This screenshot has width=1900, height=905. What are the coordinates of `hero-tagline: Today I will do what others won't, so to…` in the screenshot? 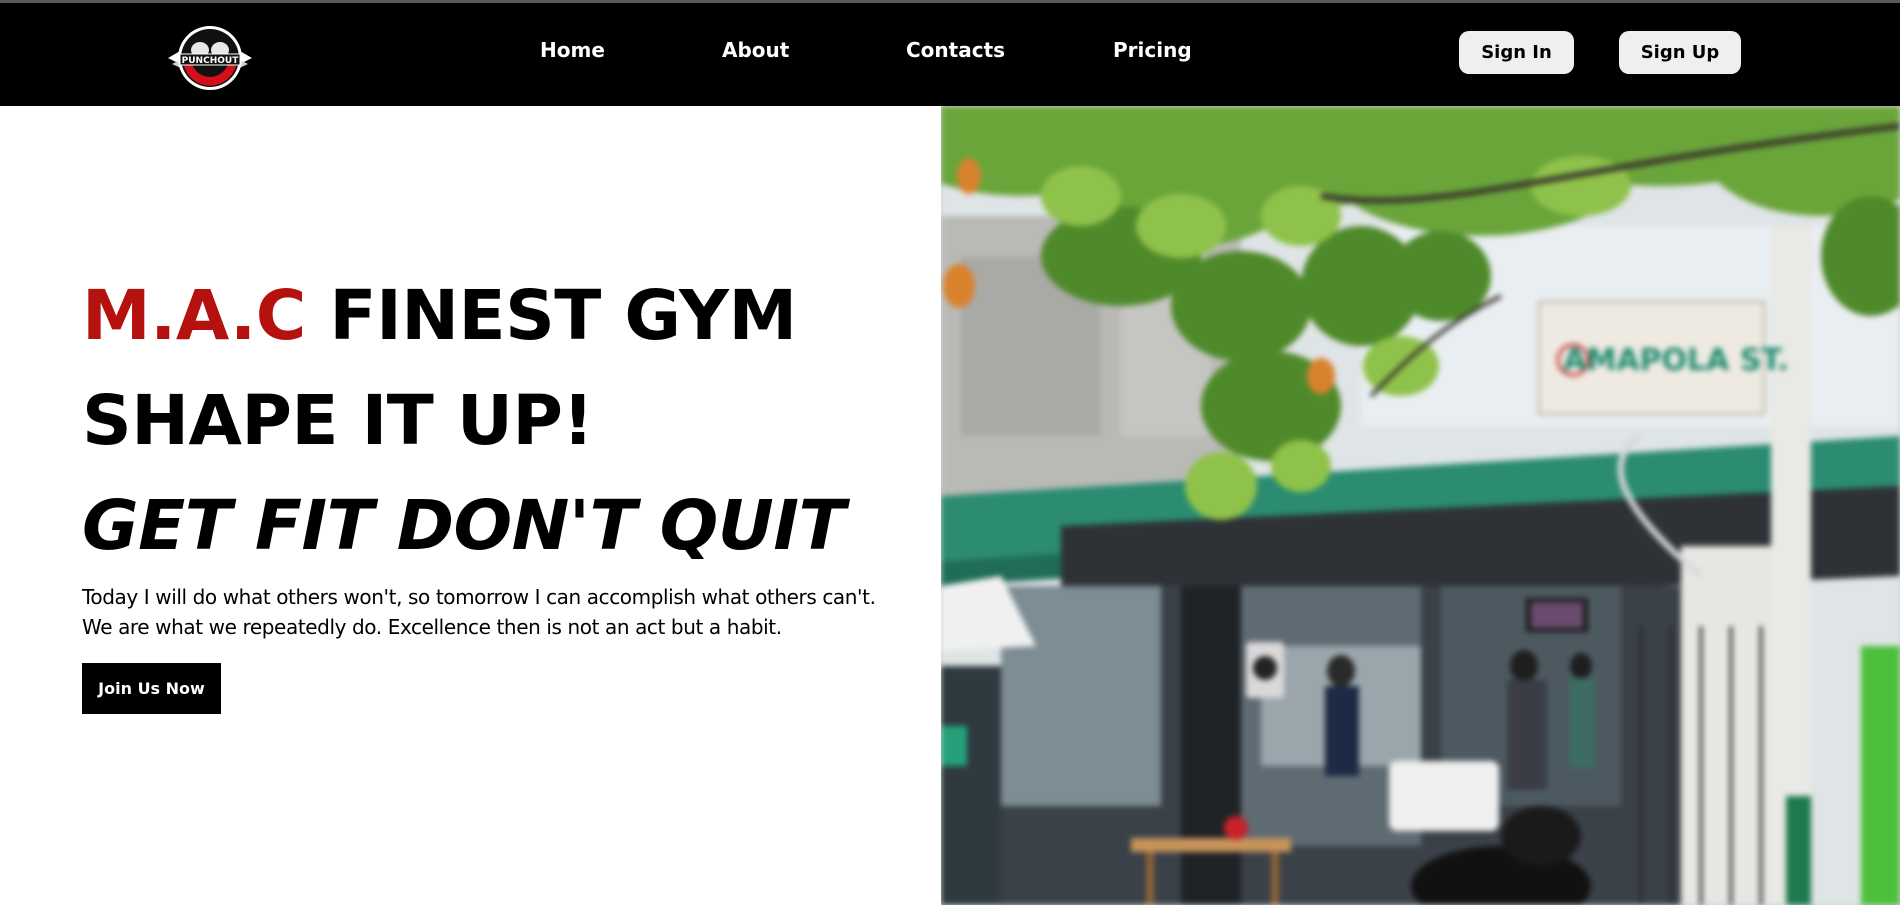 It's located at (507, 612).